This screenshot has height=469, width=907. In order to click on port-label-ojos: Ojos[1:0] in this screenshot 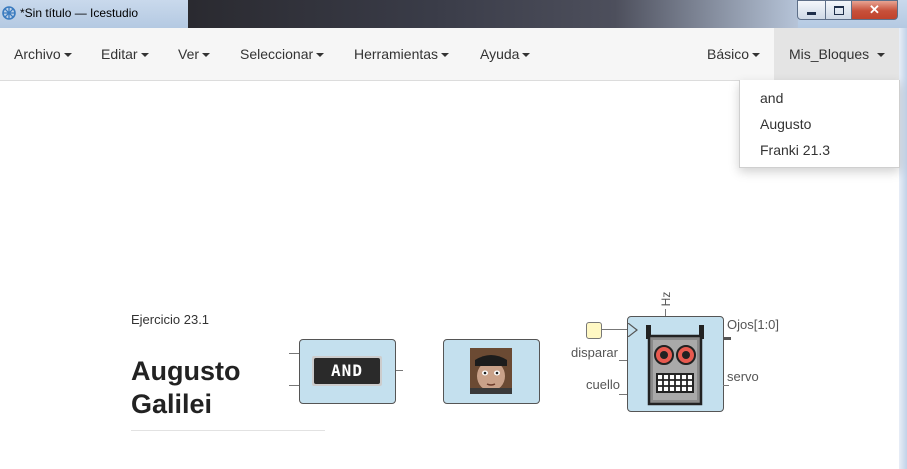, I will do `click(753, 324)`.